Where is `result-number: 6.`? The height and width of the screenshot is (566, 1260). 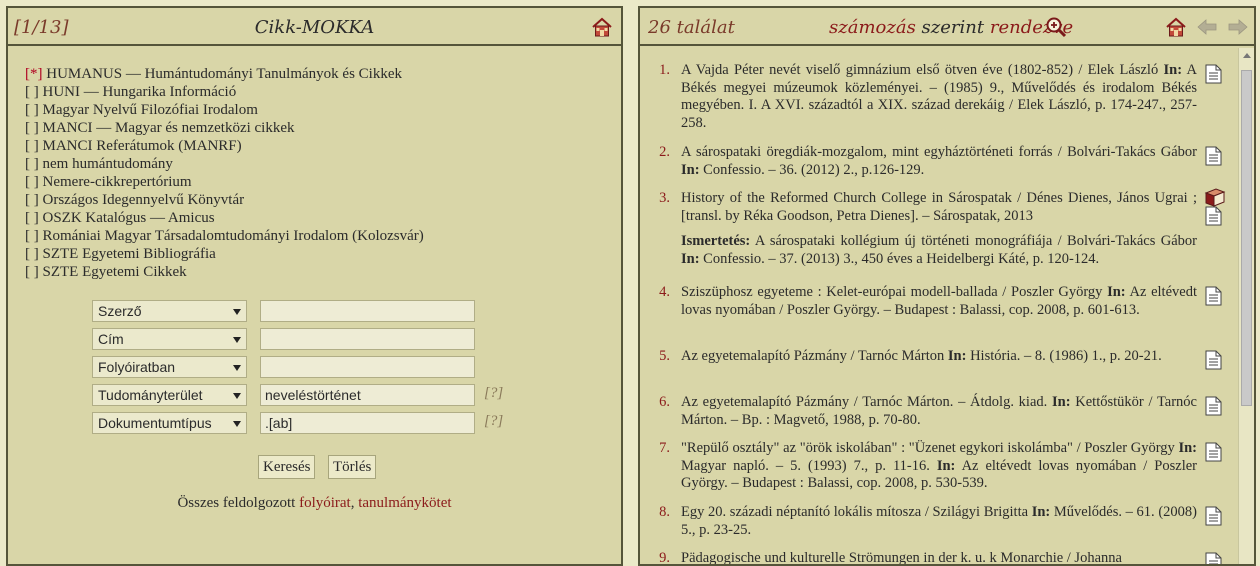
result-number: 6. is located at coordinates (664, 402).